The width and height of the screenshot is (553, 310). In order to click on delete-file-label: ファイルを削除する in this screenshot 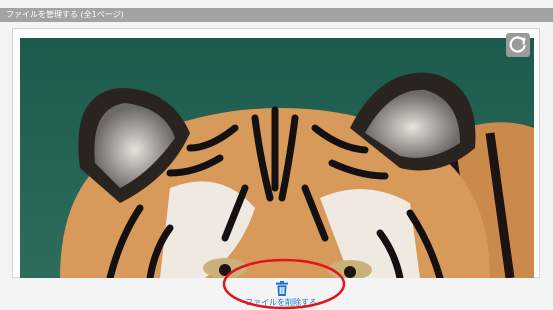, I will do `click(281, 302)`.